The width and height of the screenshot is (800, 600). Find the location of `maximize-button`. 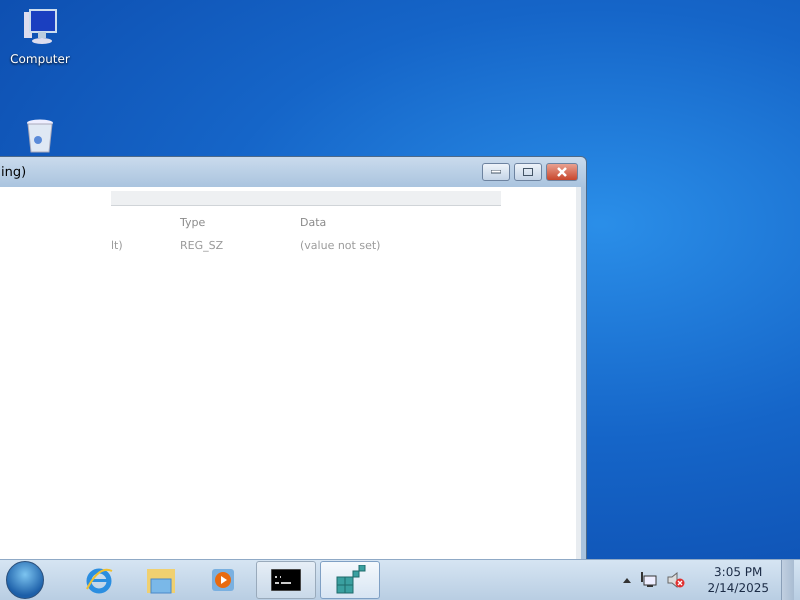

maximize-button is located at coordinates (528, 172).